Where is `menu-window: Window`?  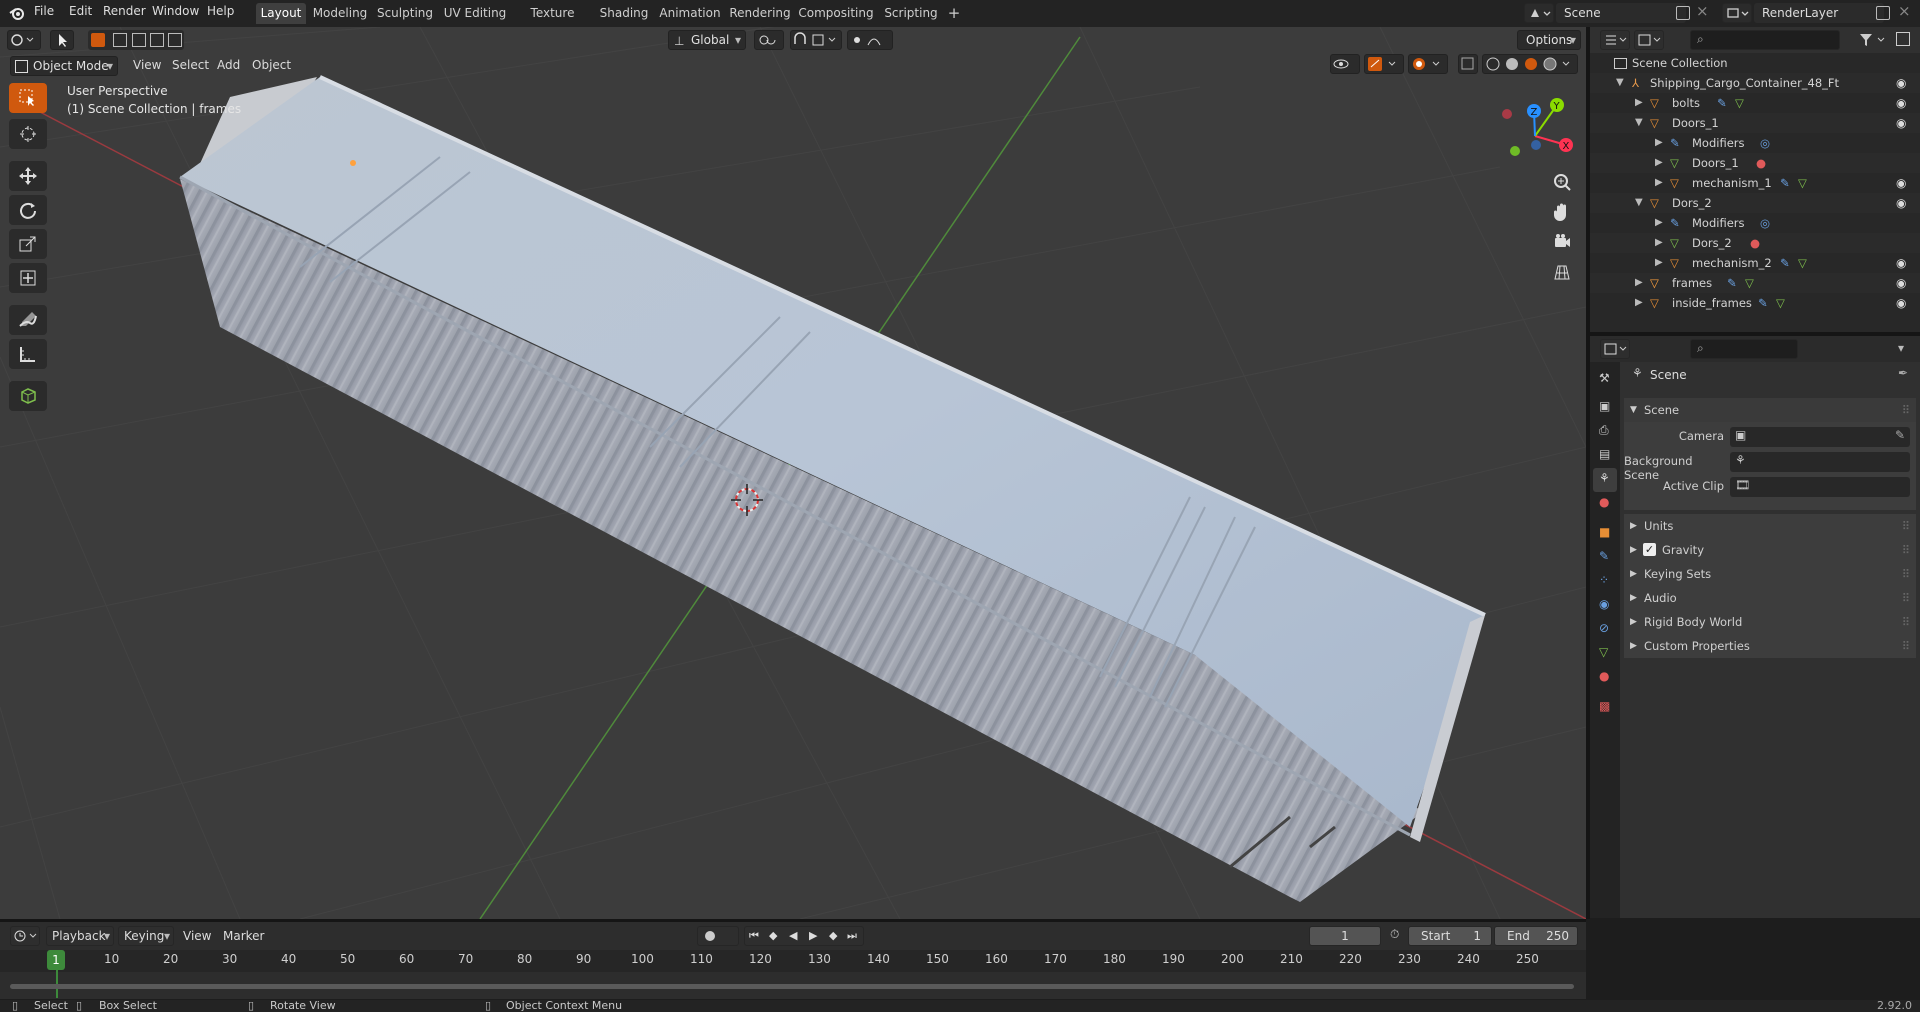
menu-window: Window is located at coordinates (175, 11).